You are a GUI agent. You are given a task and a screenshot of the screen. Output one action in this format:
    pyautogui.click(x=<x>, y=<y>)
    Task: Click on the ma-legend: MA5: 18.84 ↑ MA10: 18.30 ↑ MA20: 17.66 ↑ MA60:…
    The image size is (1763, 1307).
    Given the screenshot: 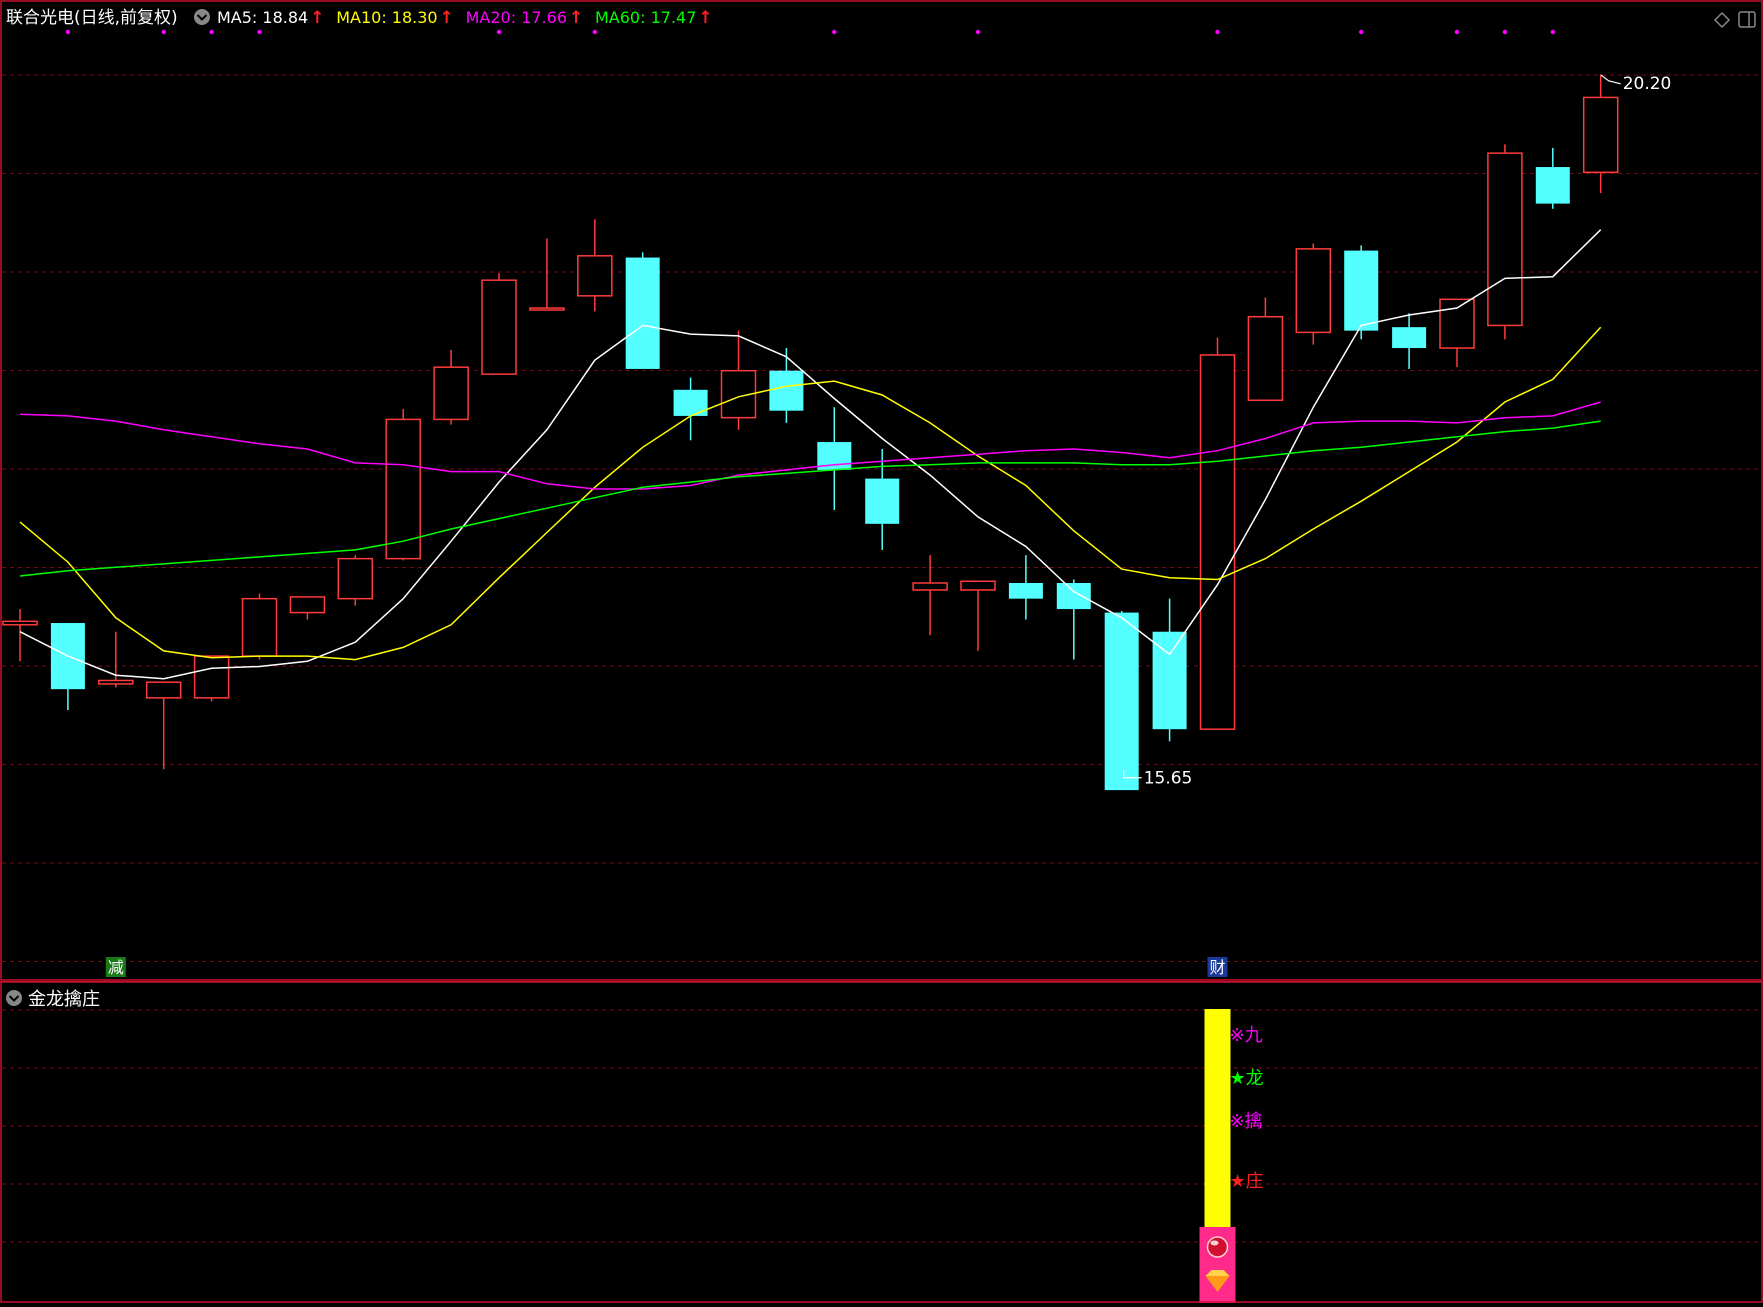 What is the action you would take?
    pyautogui.click(x=465, y=18)
    